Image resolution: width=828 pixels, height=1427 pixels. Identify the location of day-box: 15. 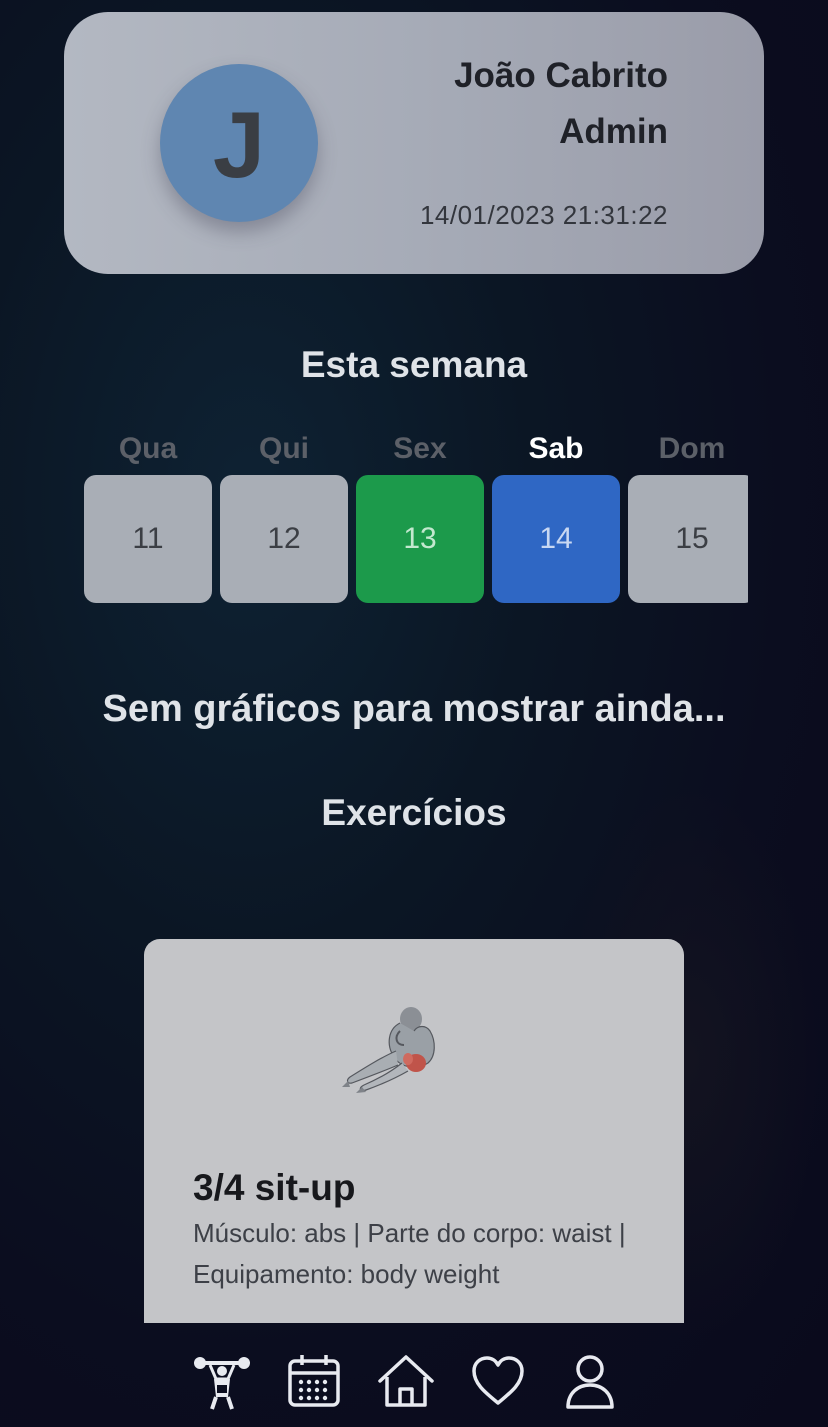
(688, 539).